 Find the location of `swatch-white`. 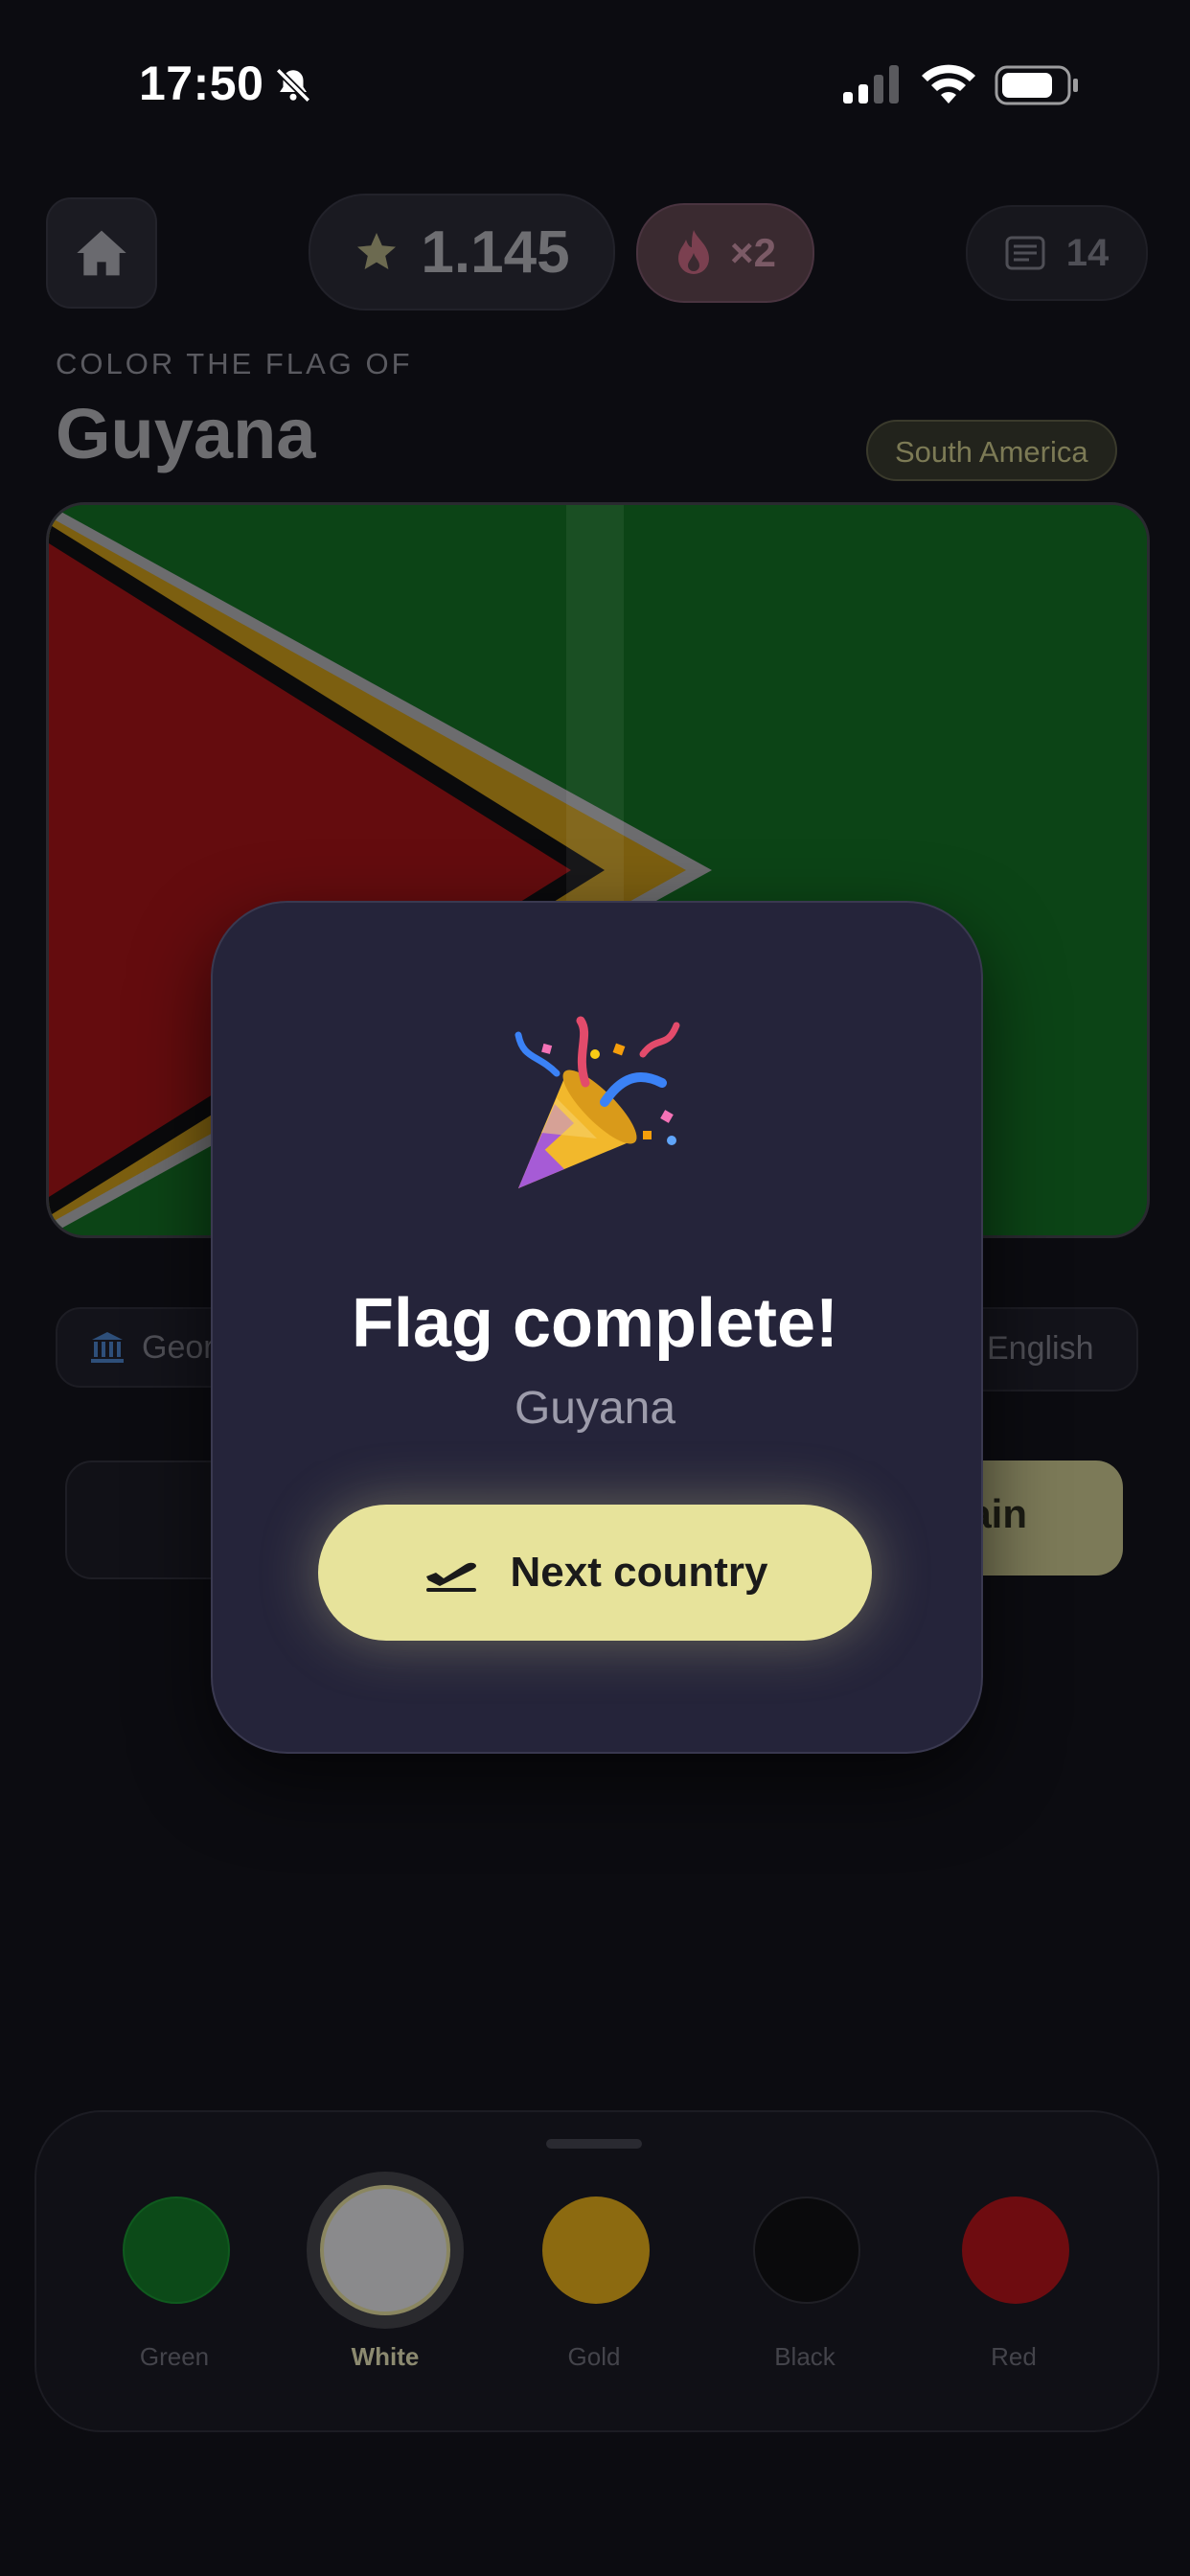

swatch-white is located at coordinates (386, 2250).